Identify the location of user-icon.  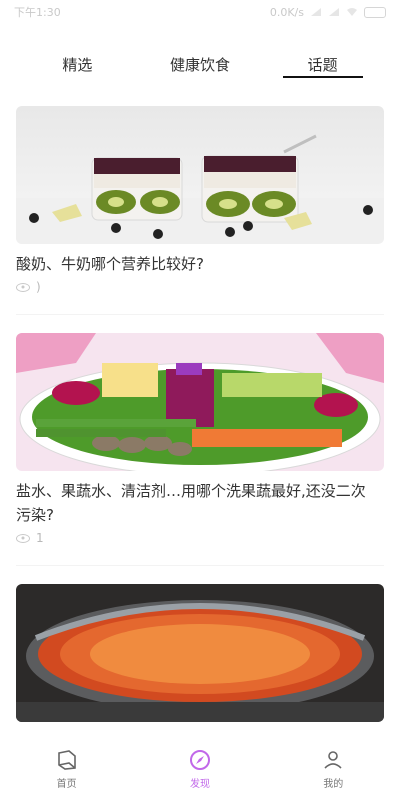
(333, 760).